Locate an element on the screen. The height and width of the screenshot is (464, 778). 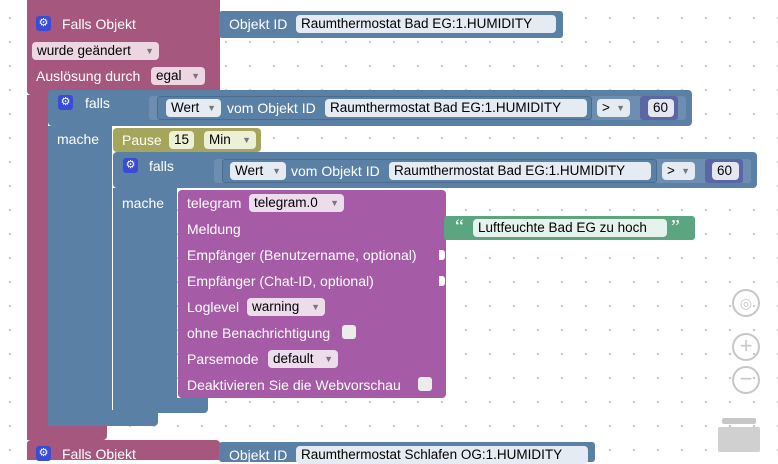
message-label: Meldung is located at coordinates (214, 229).